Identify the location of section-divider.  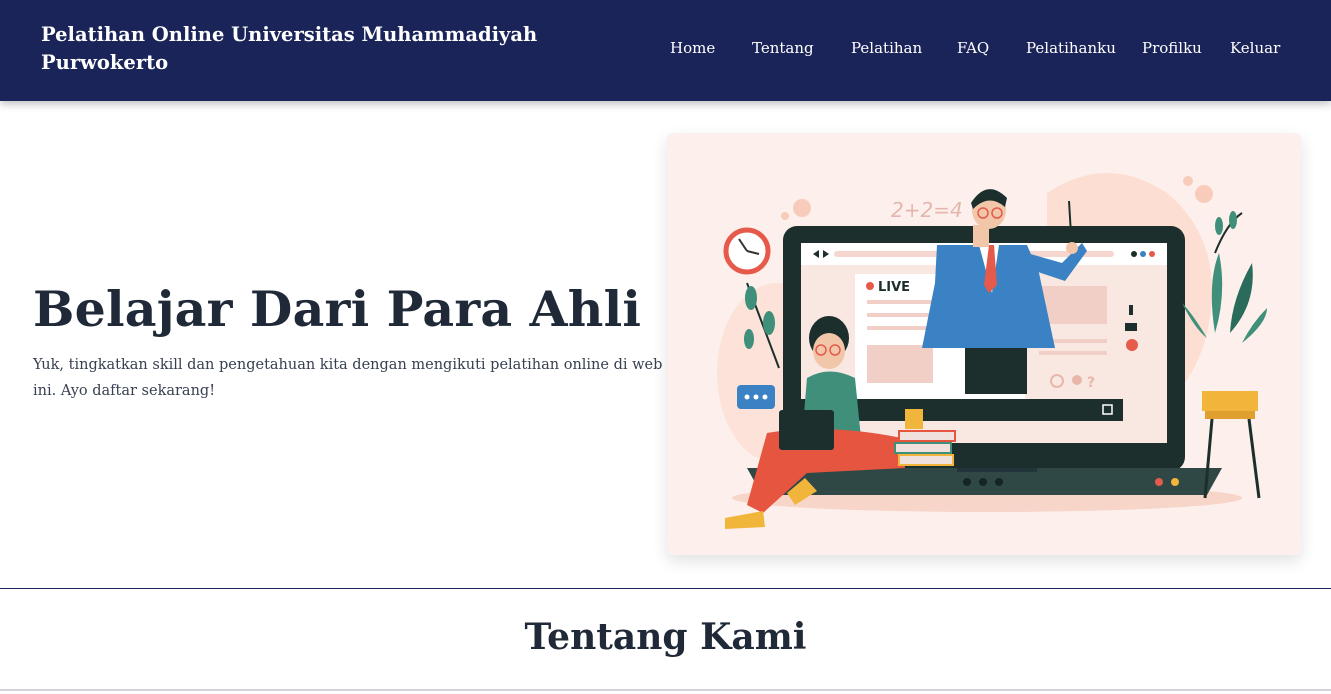
(665, 588).